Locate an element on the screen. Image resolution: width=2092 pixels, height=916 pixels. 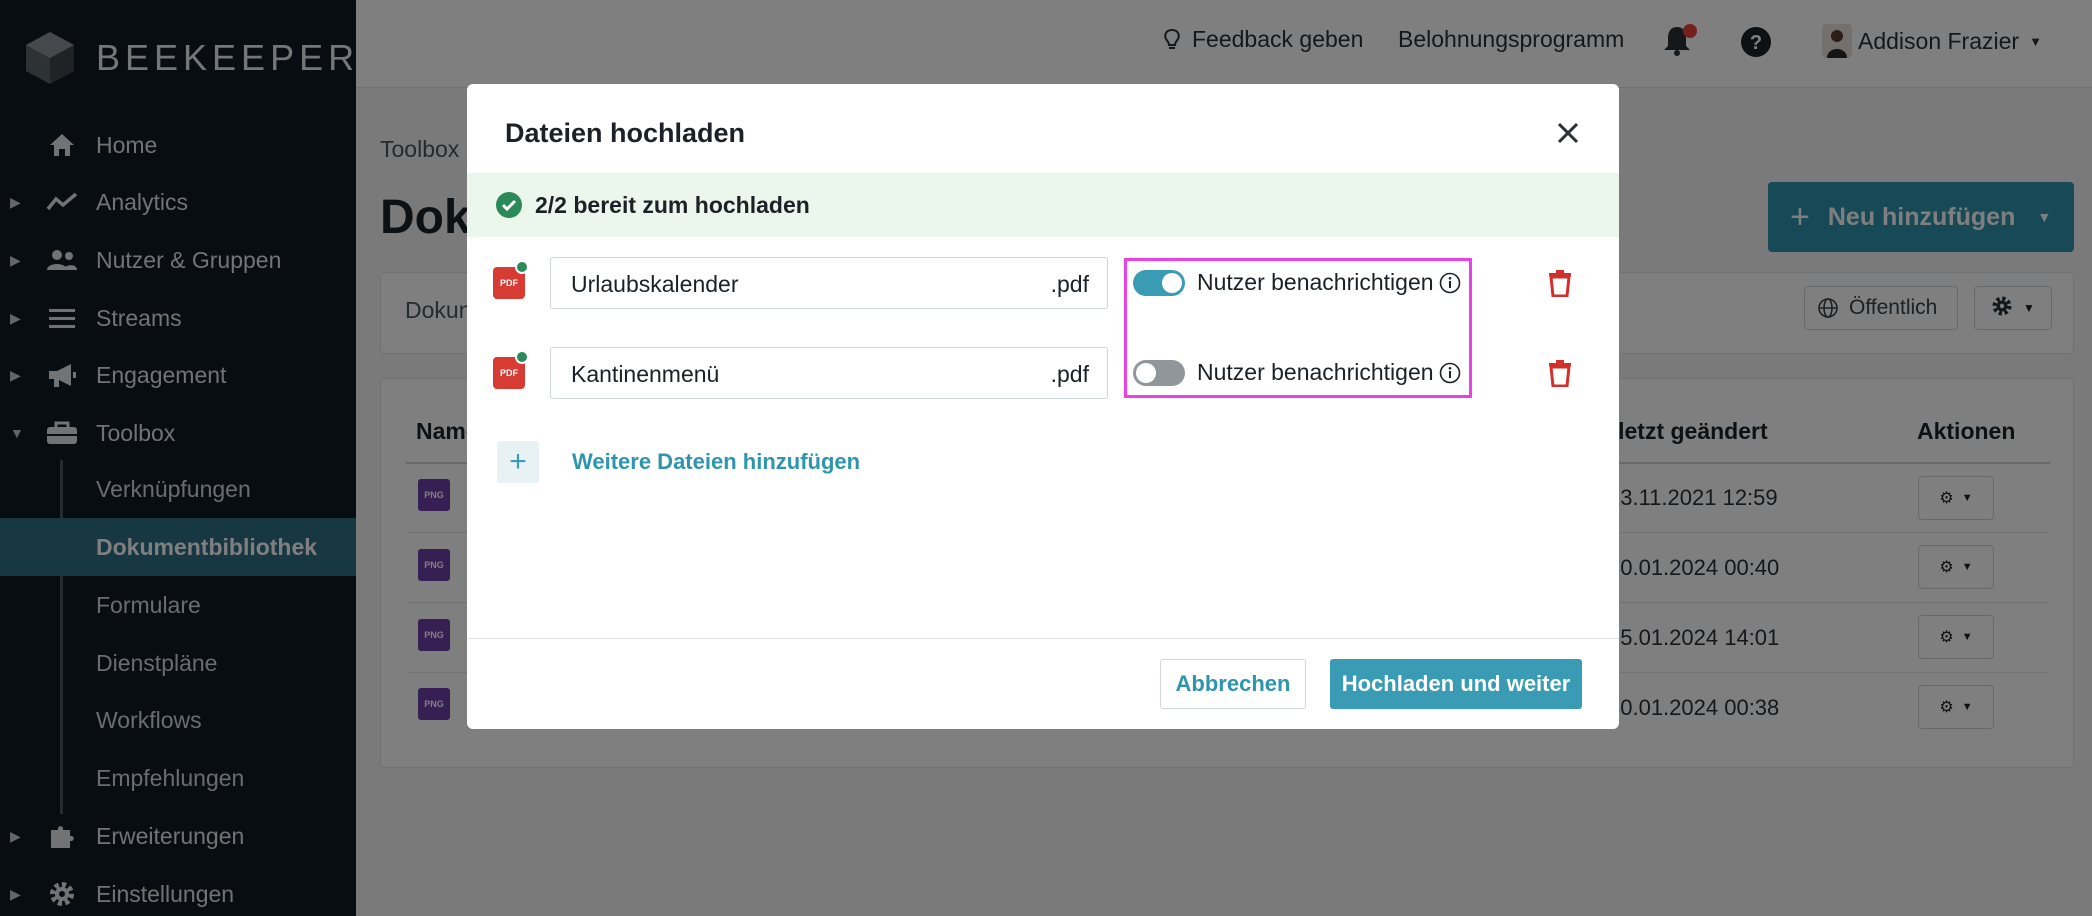
add-more-files-link: Weitere Dateien hinzufügen is located at coordinates (716, 462).